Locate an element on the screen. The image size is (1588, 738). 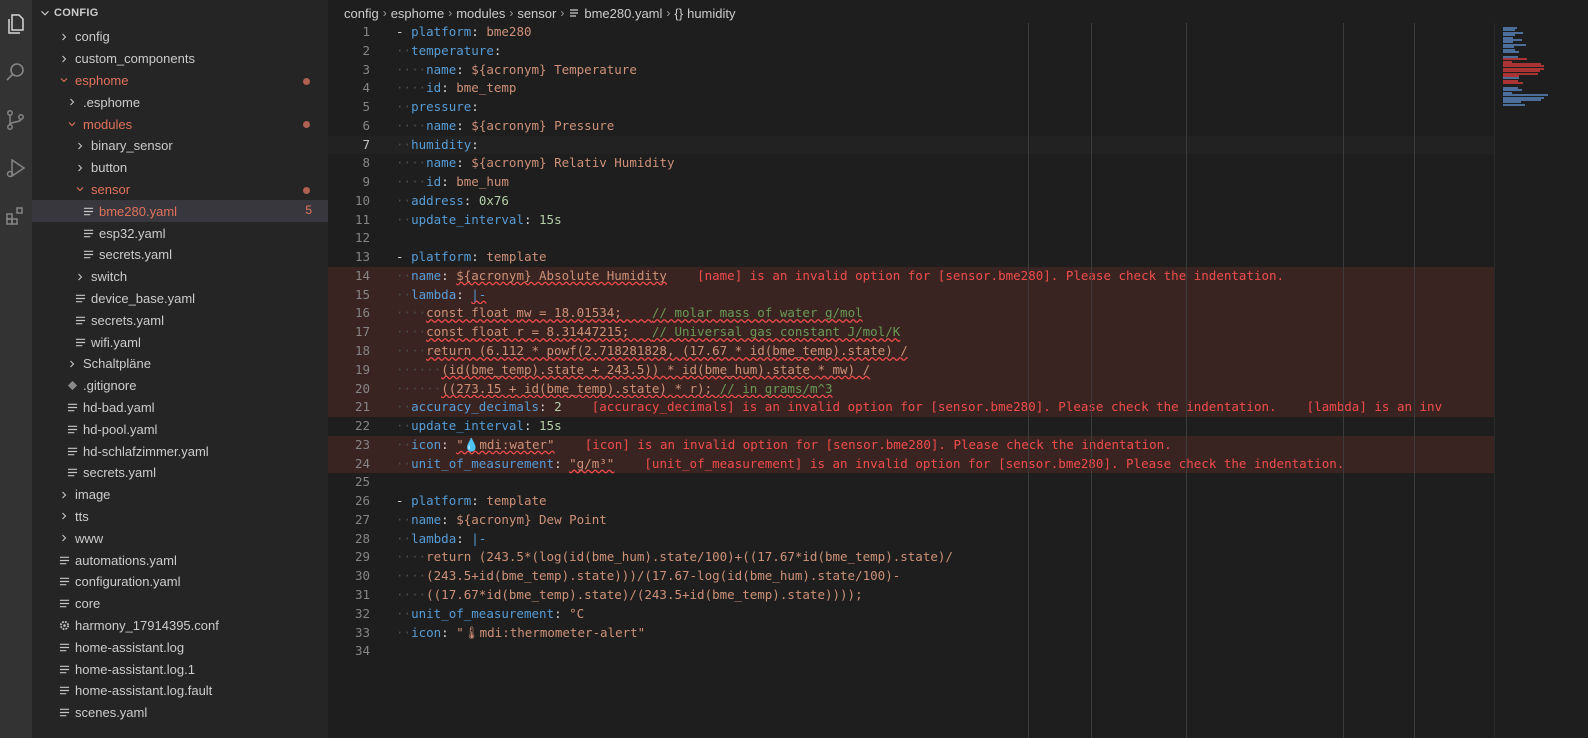
breadcrumb-config: config is located at coordinates (361, 13).